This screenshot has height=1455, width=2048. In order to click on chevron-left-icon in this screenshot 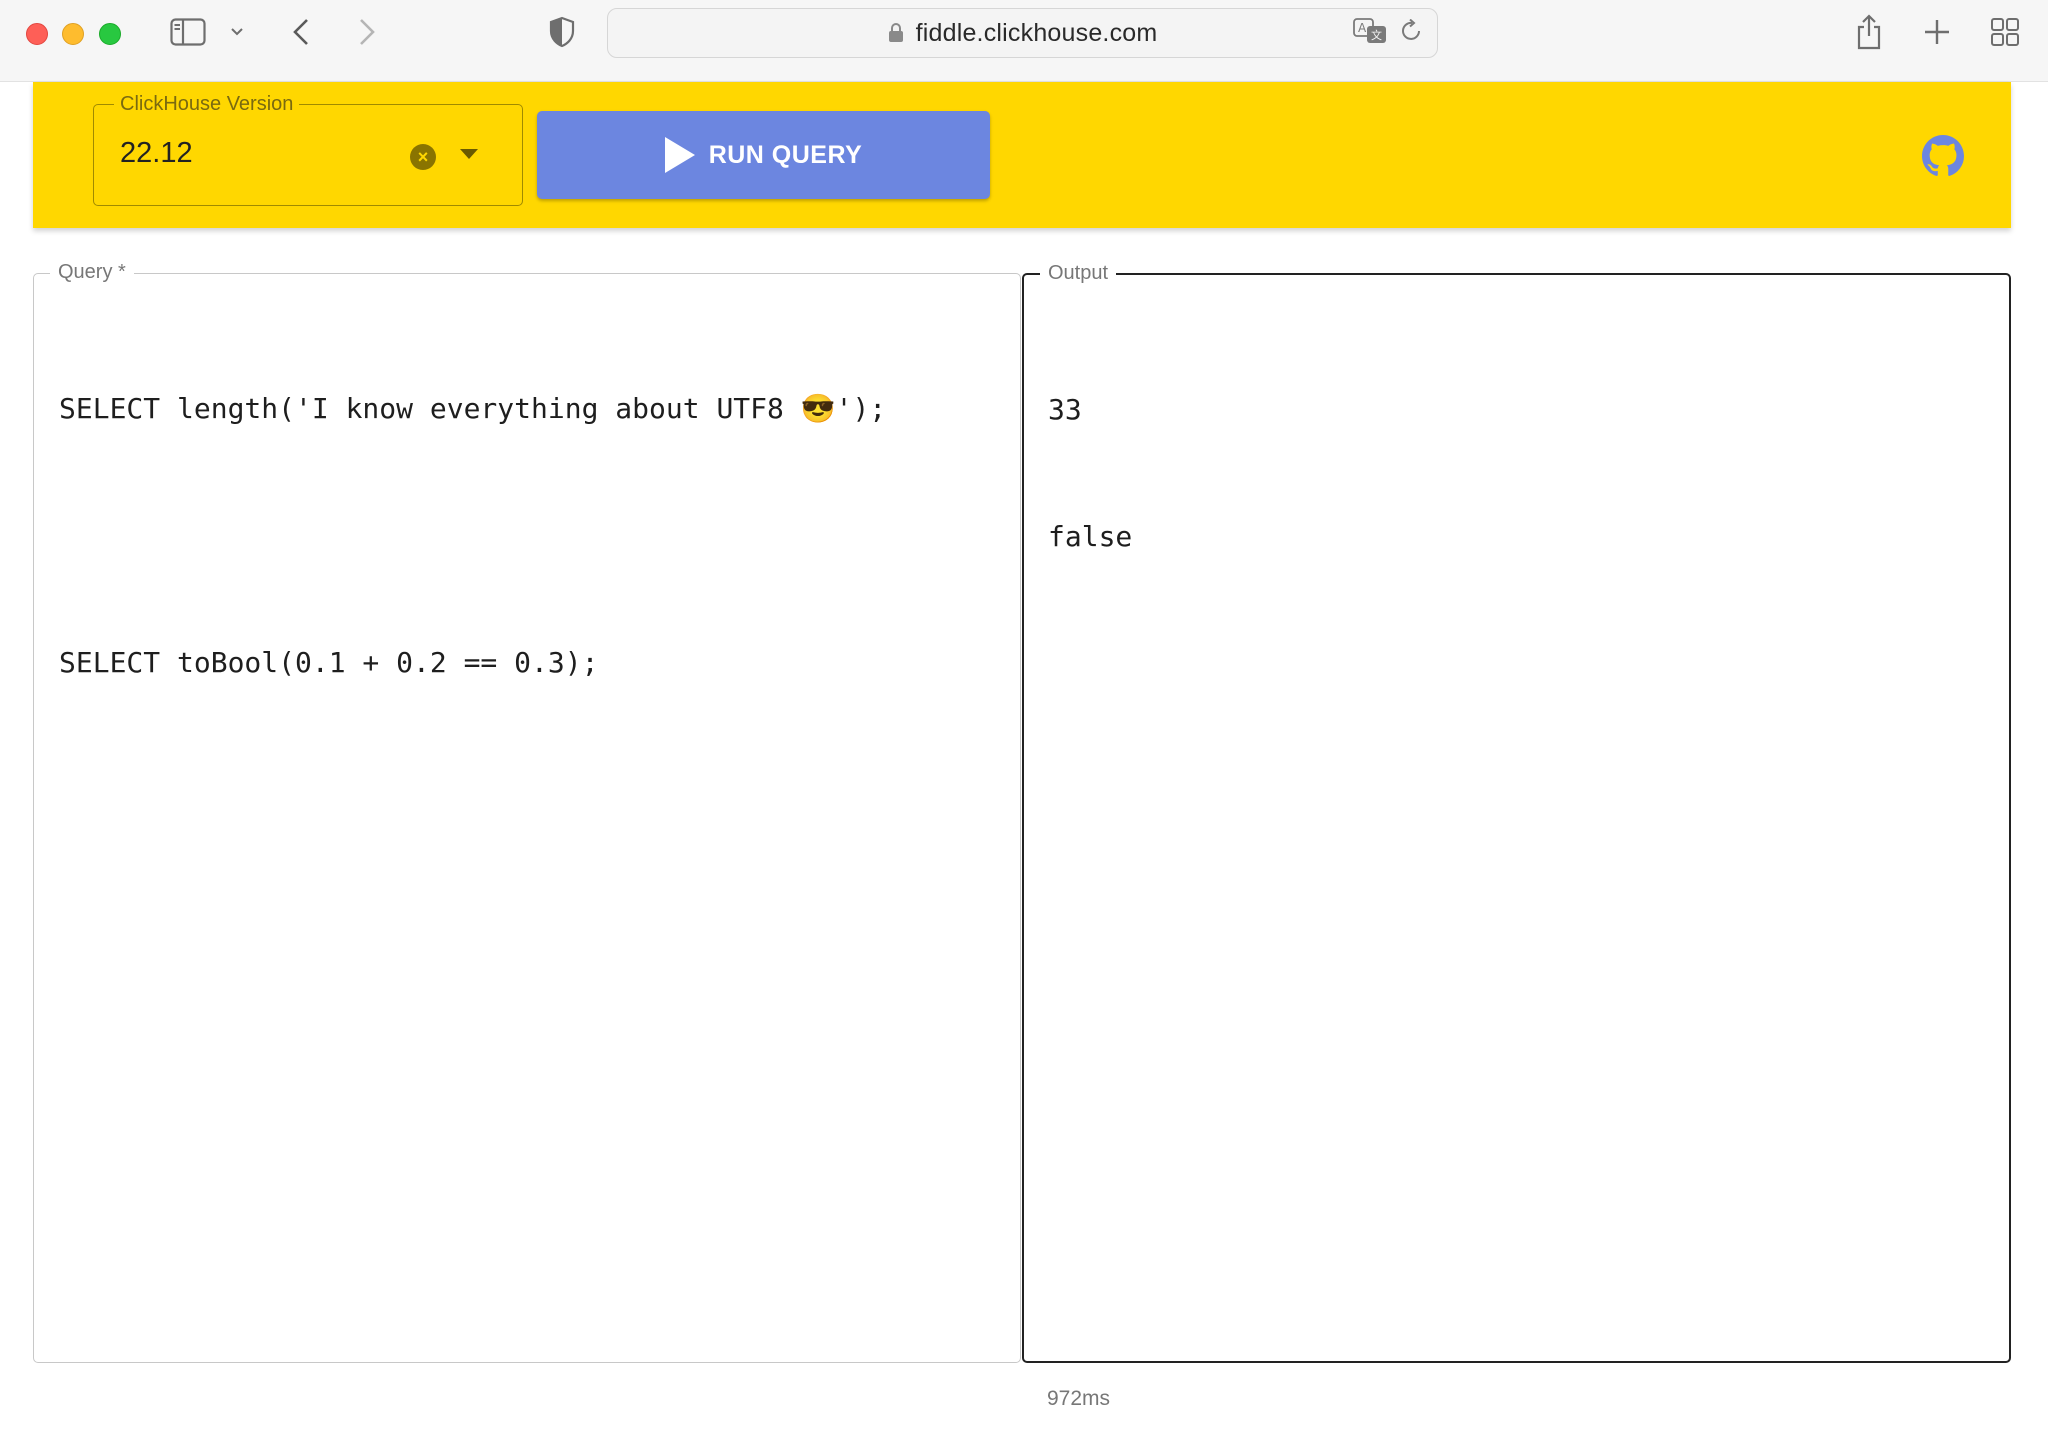, I will do `click(301, 32)`.